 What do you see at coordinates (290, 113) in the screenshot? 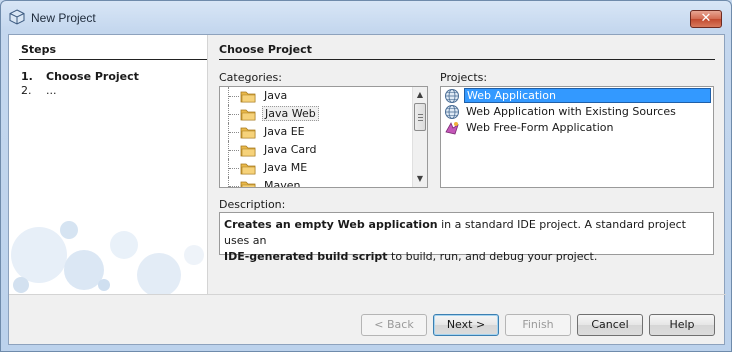
I see `category-label: Java Web` at bounding box center [290, 113].